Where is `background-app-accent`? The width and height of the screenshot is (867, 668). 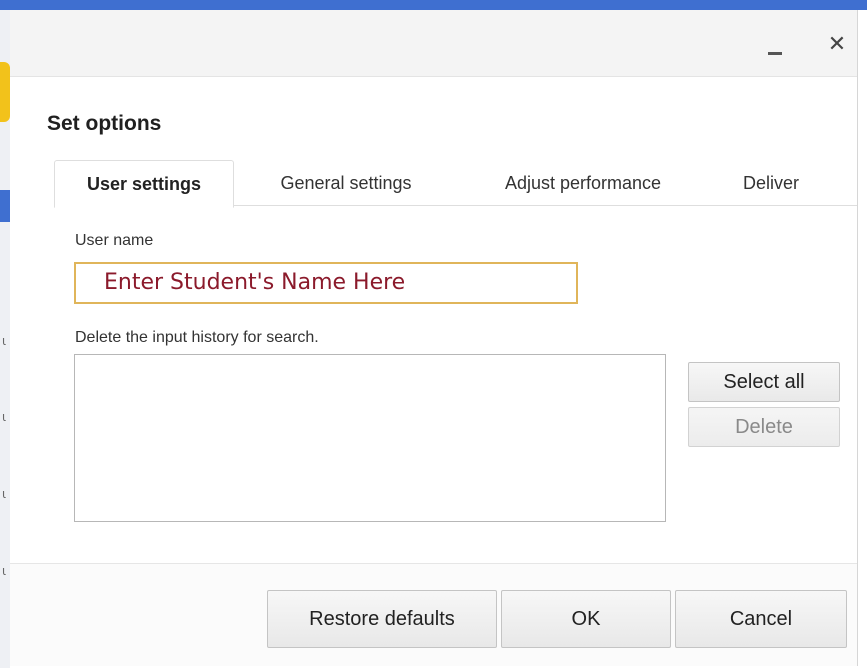 background-app-accent is located at coordinates (5, 92).